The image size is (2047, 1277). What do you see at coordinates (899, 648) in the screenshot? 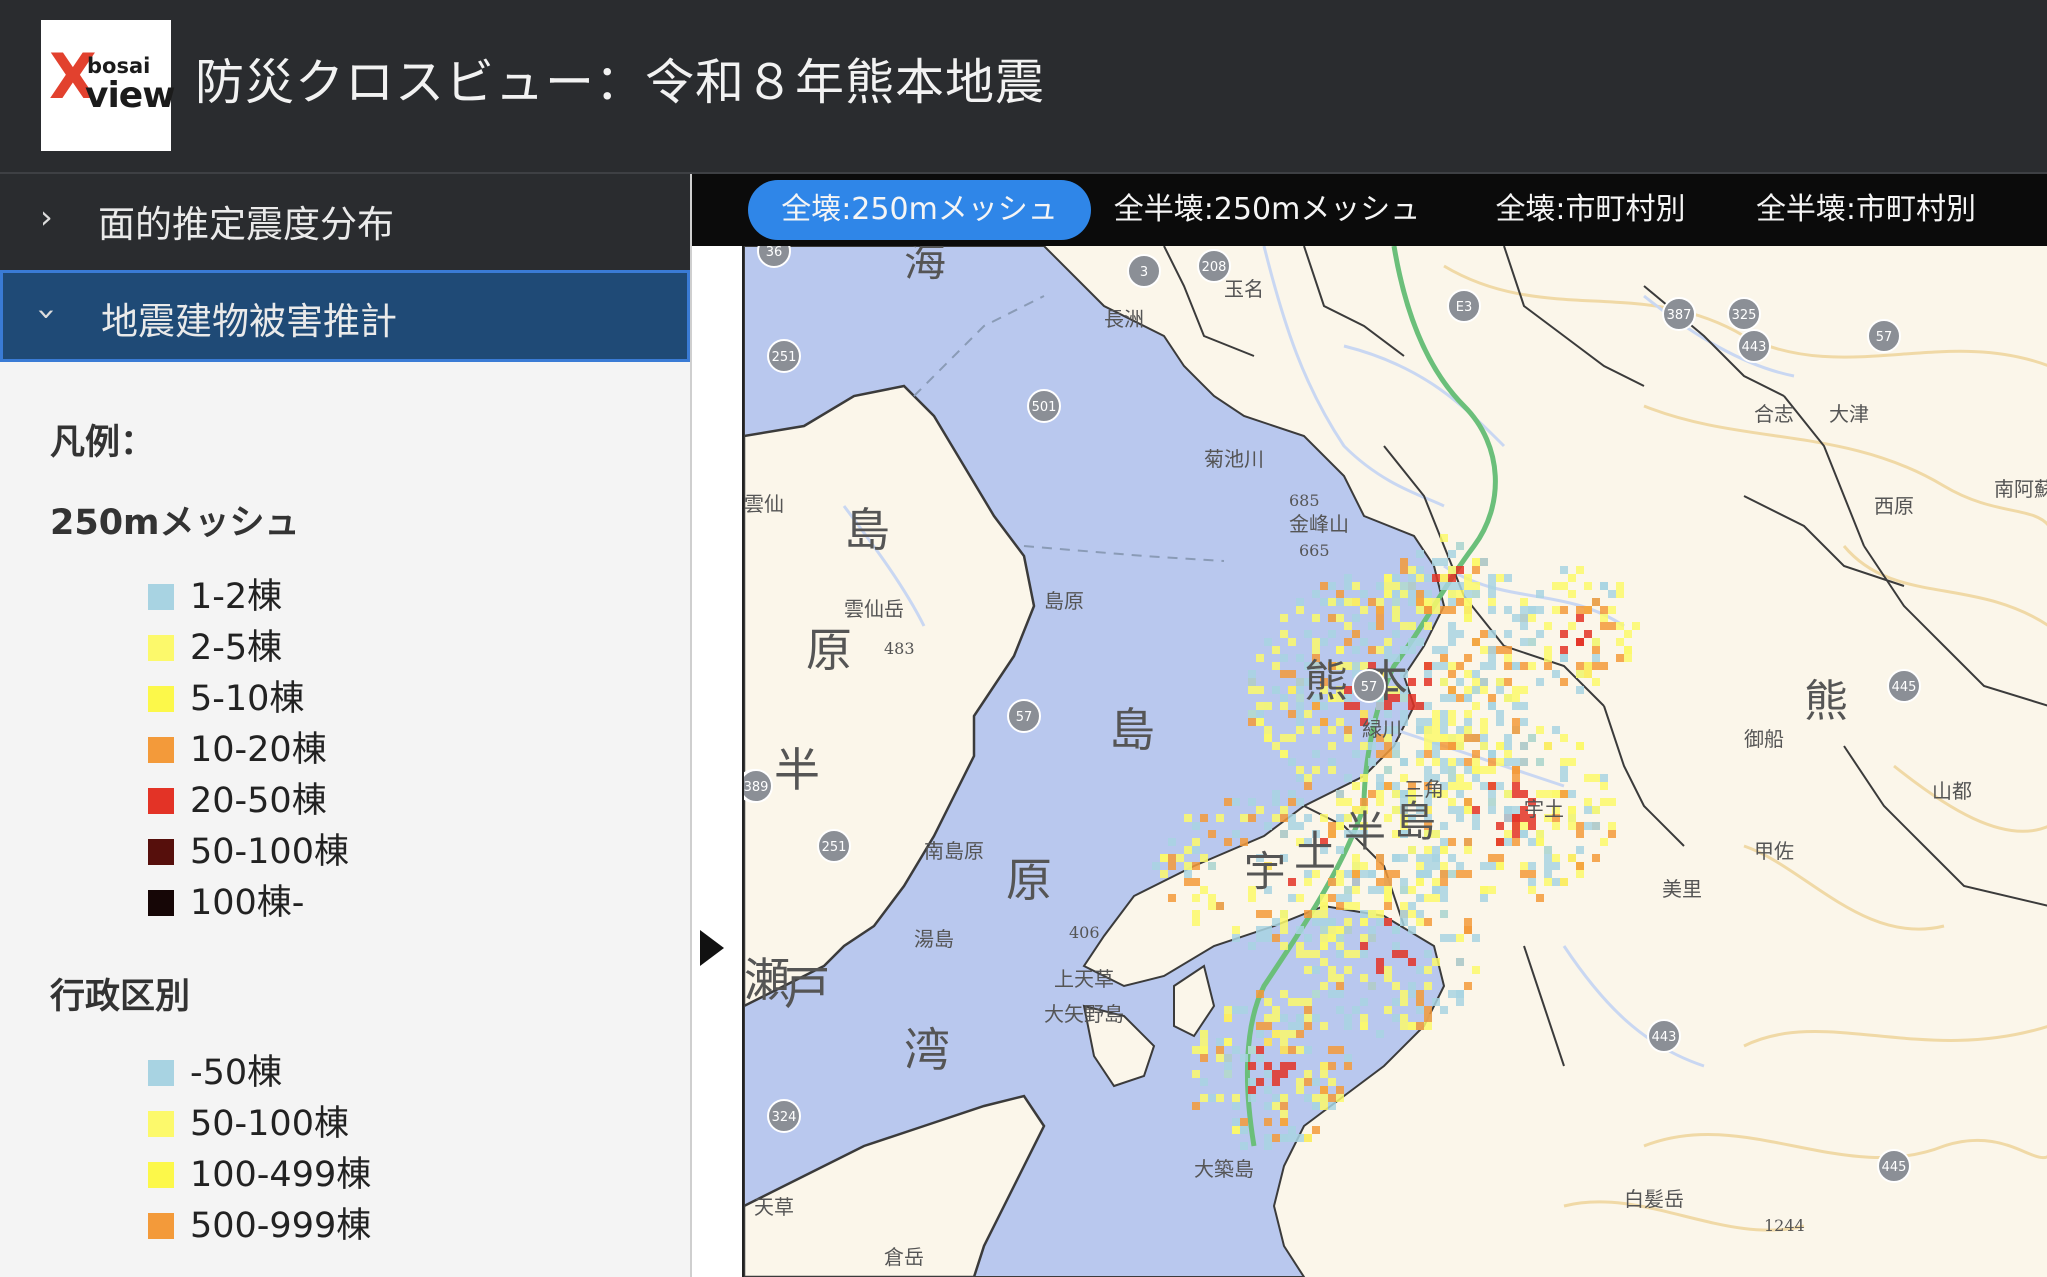
I see `map-label: 483` at bounding box center [899, 648].